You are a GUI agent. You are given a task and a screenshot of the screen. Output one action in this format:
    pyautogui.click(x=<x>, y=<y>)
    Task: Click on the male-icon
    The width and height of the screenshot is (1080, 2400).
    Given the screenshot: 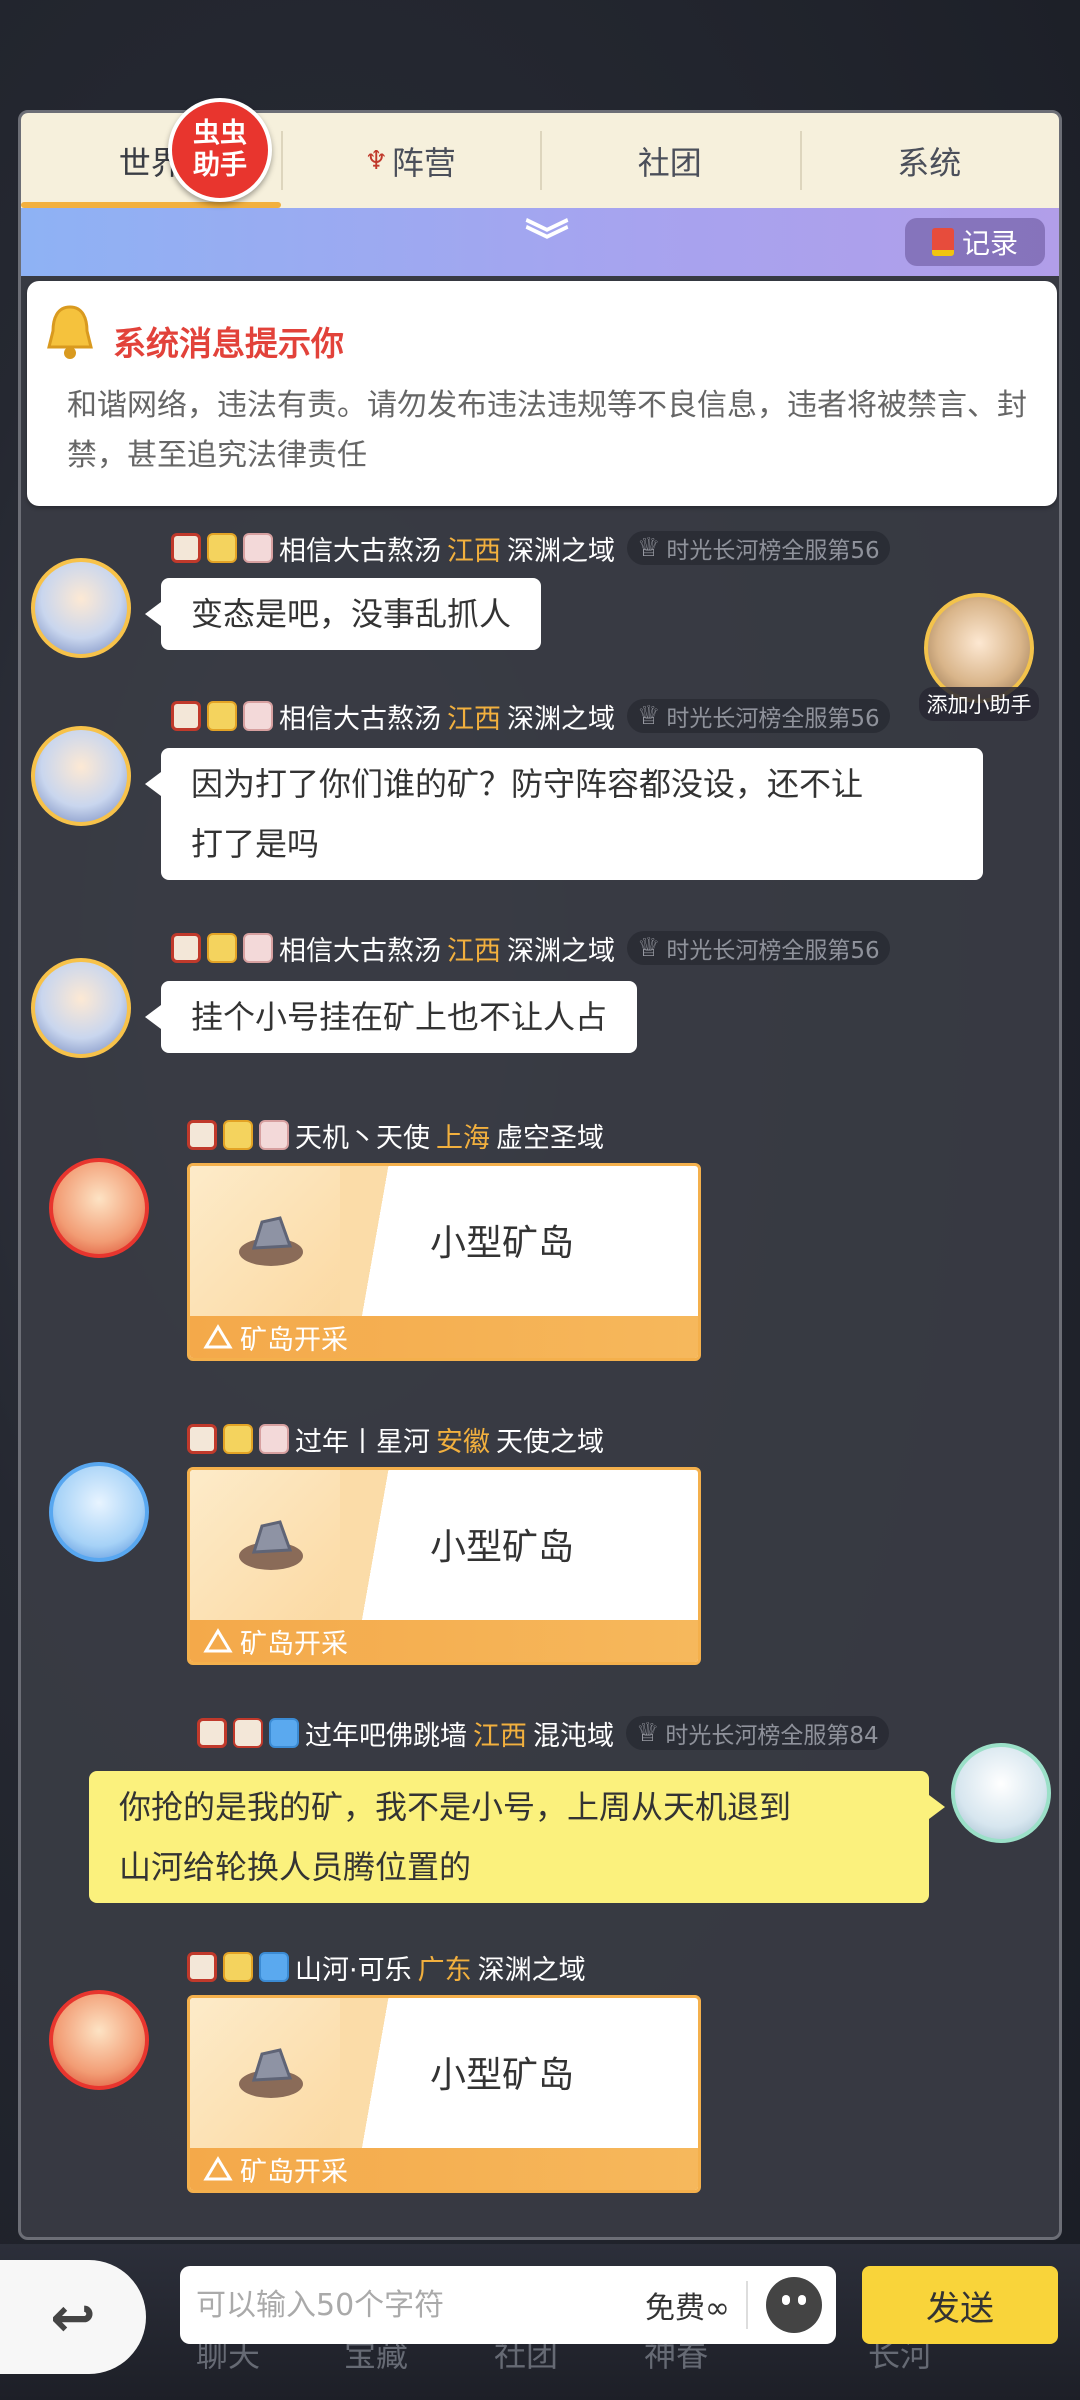 What is the action you would take?
    pyautogui.click(x=284, y=1733)
    